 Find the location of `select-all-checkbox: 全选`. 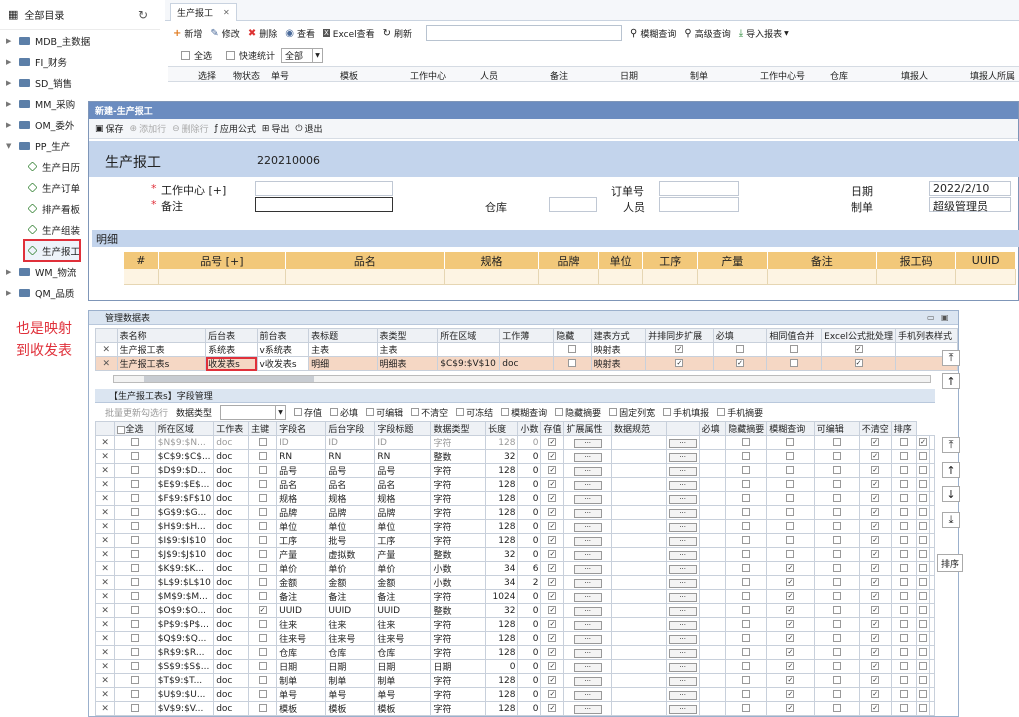

select-all-checkbox: 全选 is located at coordinates (196, 55).